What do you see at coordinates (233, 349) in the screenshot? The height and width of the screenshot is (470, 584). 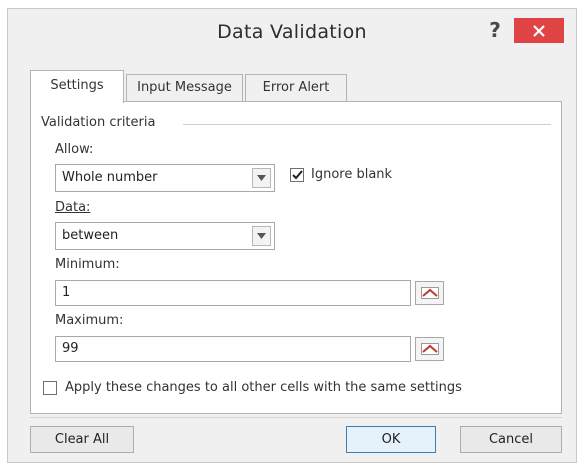 I see `maximum-input: 99` at bounding box center [233, 349].